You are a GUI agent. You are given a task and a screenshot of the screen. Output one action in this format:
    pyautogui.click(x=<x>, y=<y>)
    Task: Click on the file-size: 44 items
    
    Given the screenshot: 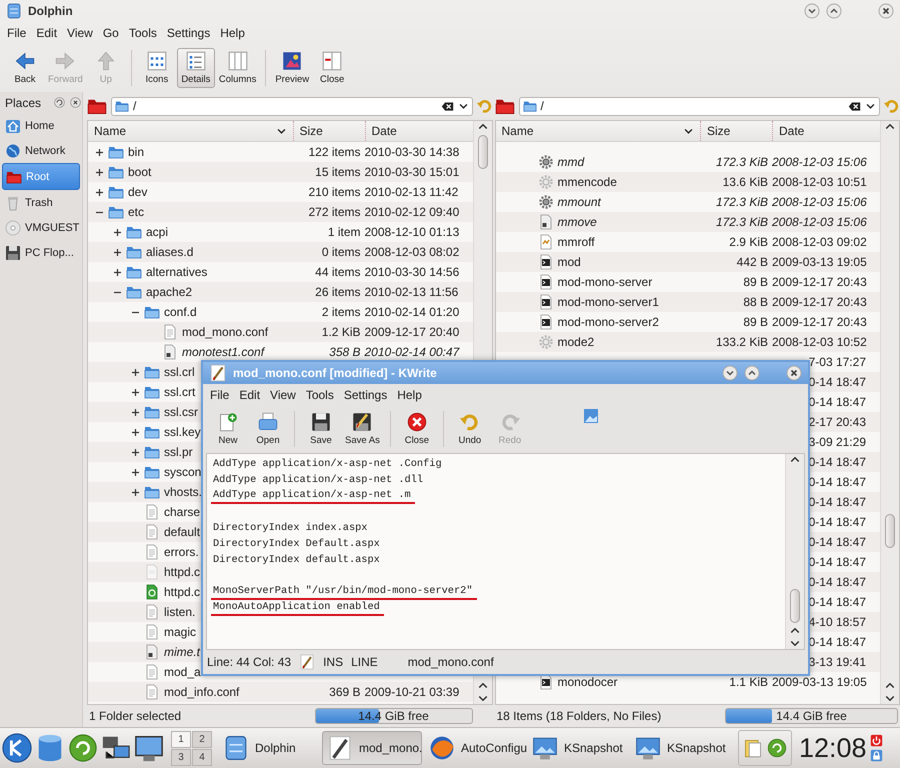 What is the action you would take?
    pyautogui.click(x=338, y=272)
    